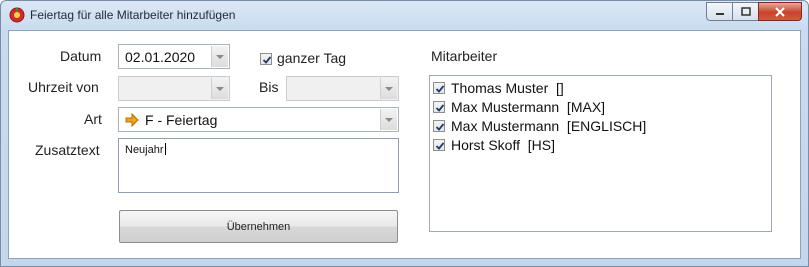 The height and width of the screenshot is (267, 809). Describe the element at coordinates (133, 15) in the screenshot. I see `window-title: Feiertag für alle Mitarbeiter hinzufügen` at that location.